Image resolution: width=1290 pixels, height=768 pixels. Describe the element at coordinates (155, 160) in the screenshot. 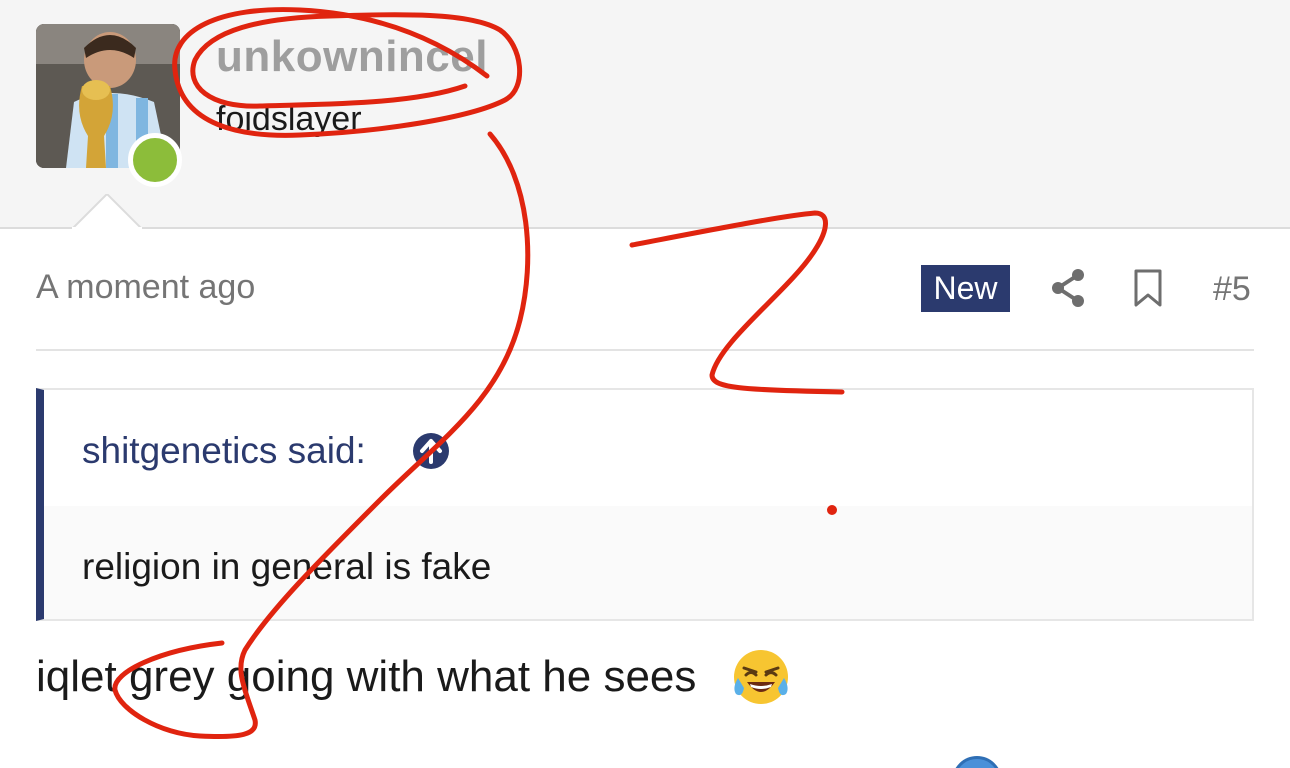

I see `online-status-indicator` at that location.